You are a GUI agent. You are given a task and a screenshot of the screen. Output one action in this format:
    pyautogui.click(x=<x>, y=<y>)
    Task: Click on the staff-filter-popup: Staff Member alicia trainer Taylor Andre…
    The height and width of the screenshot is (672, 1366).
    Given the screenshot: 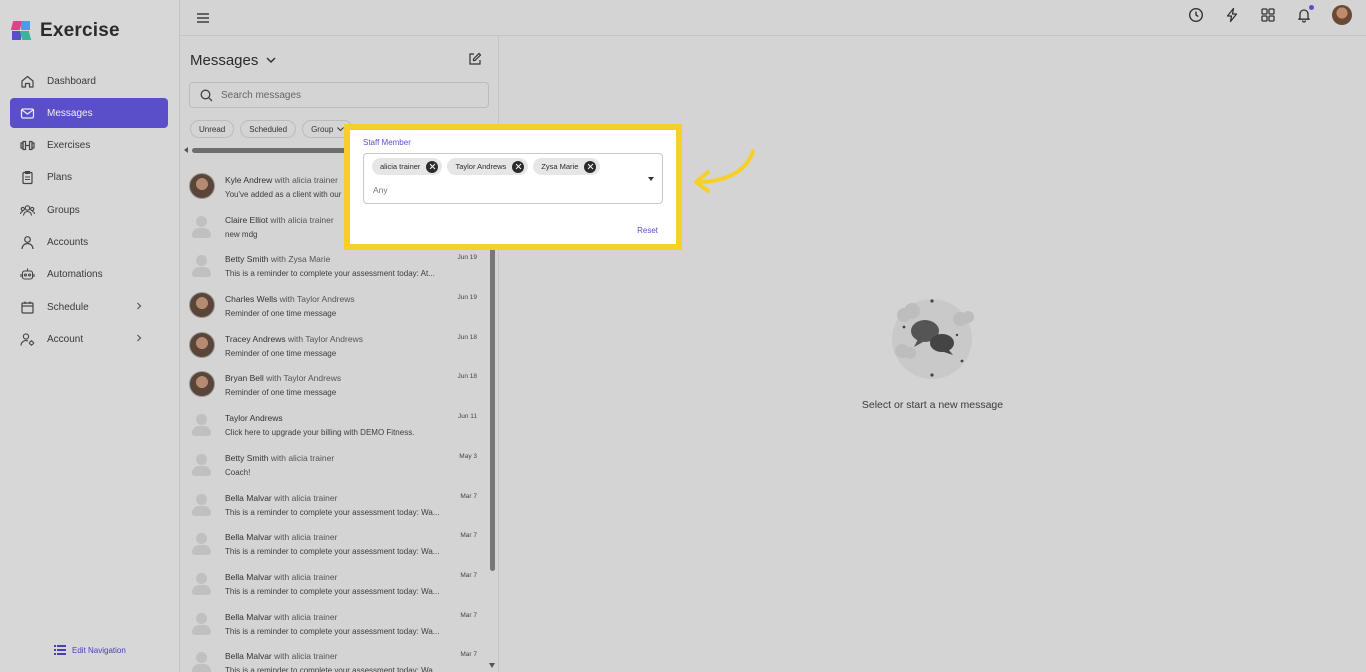 What is the action you would take?
    pyautogui.click(x=513, y=187)
    